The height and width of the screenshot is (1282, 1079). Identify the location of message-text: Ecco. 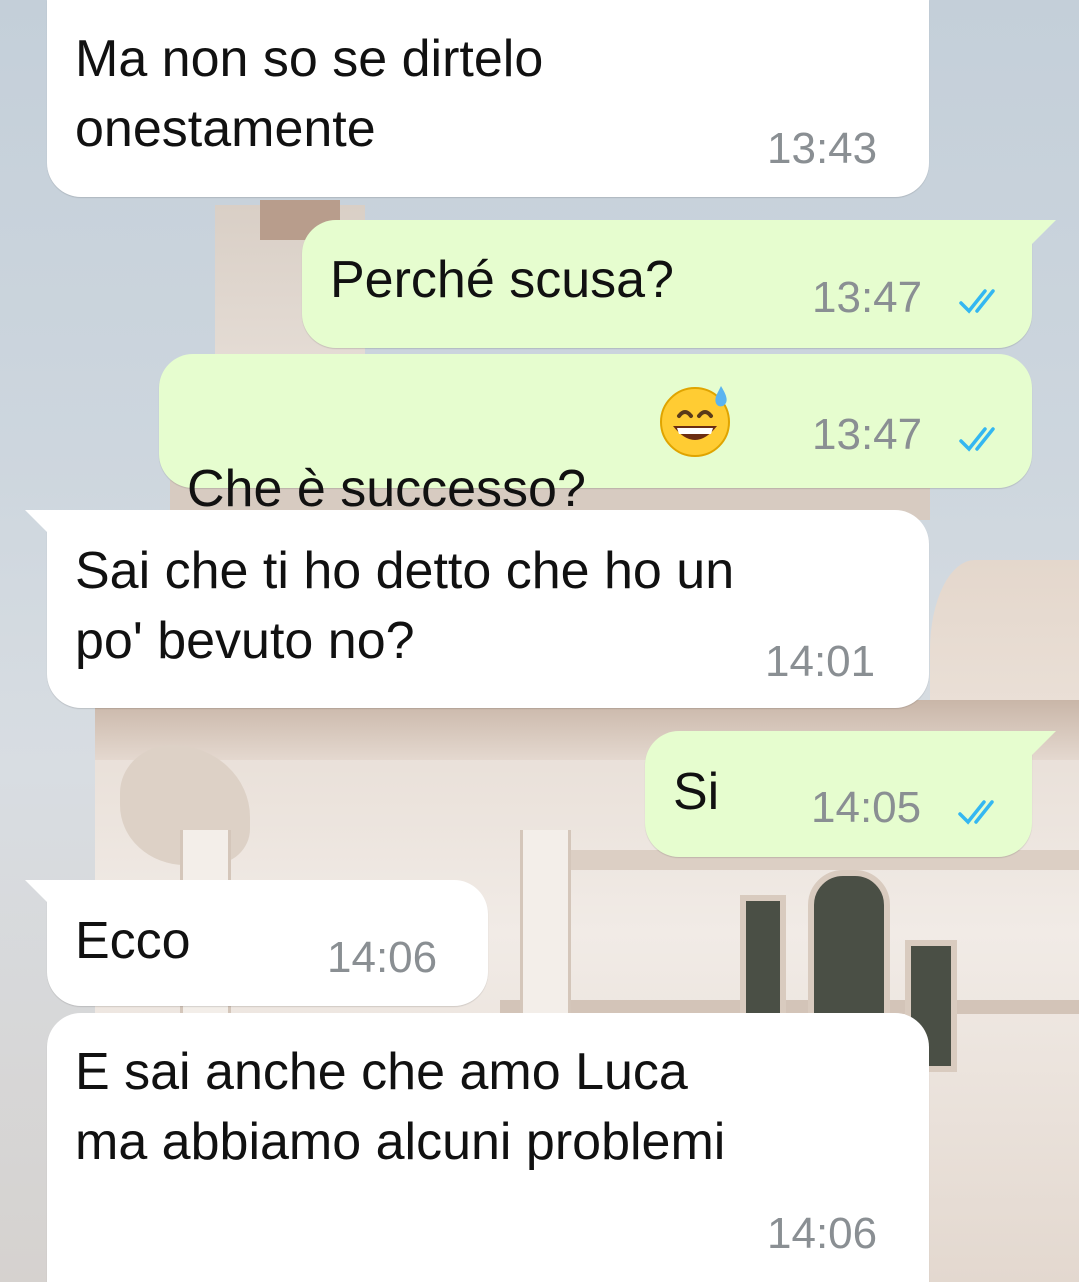
(133, 941).